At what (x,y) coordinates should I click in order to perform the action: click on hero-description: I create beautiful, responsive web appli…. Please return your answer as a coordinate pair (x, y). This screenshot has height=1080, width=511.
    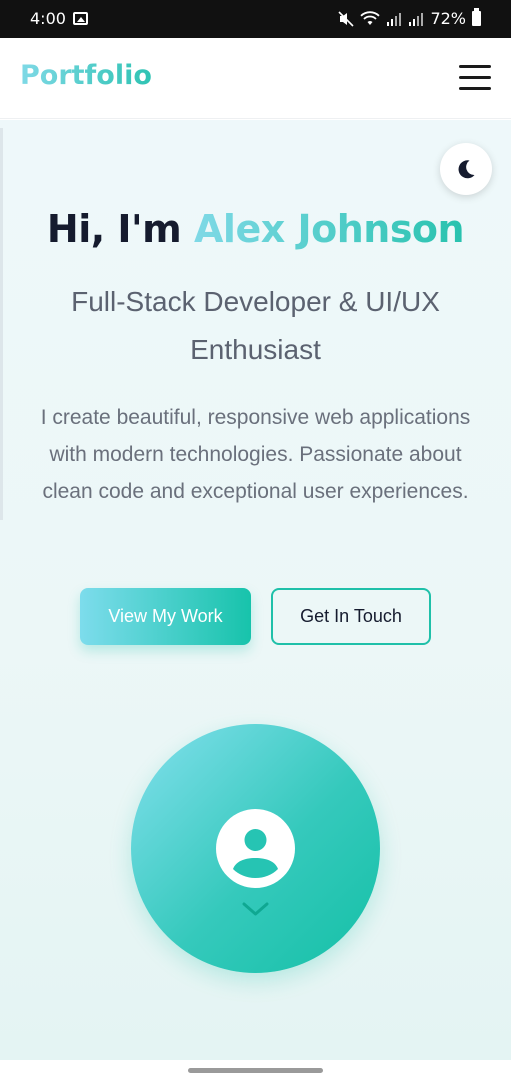
    Looking at the image, I should click on (255, 454).